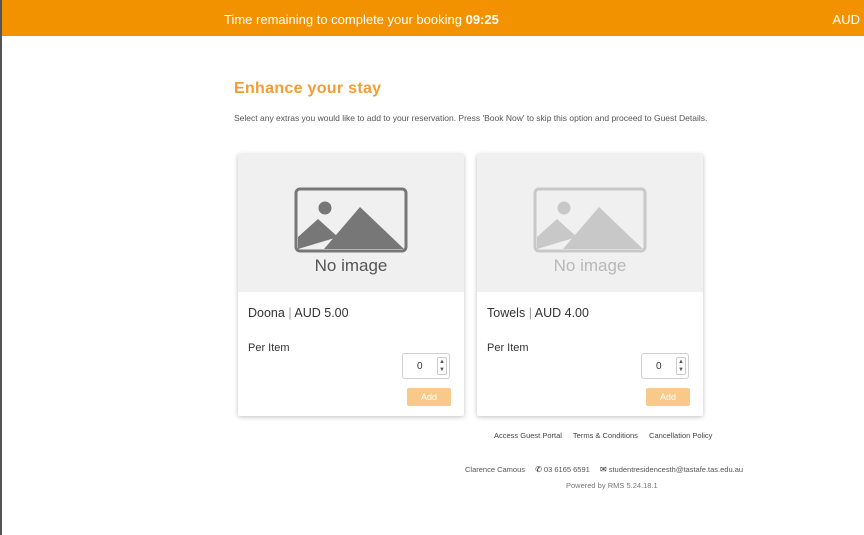  I want to click on phone-icon: ✆, so click(538, 469).